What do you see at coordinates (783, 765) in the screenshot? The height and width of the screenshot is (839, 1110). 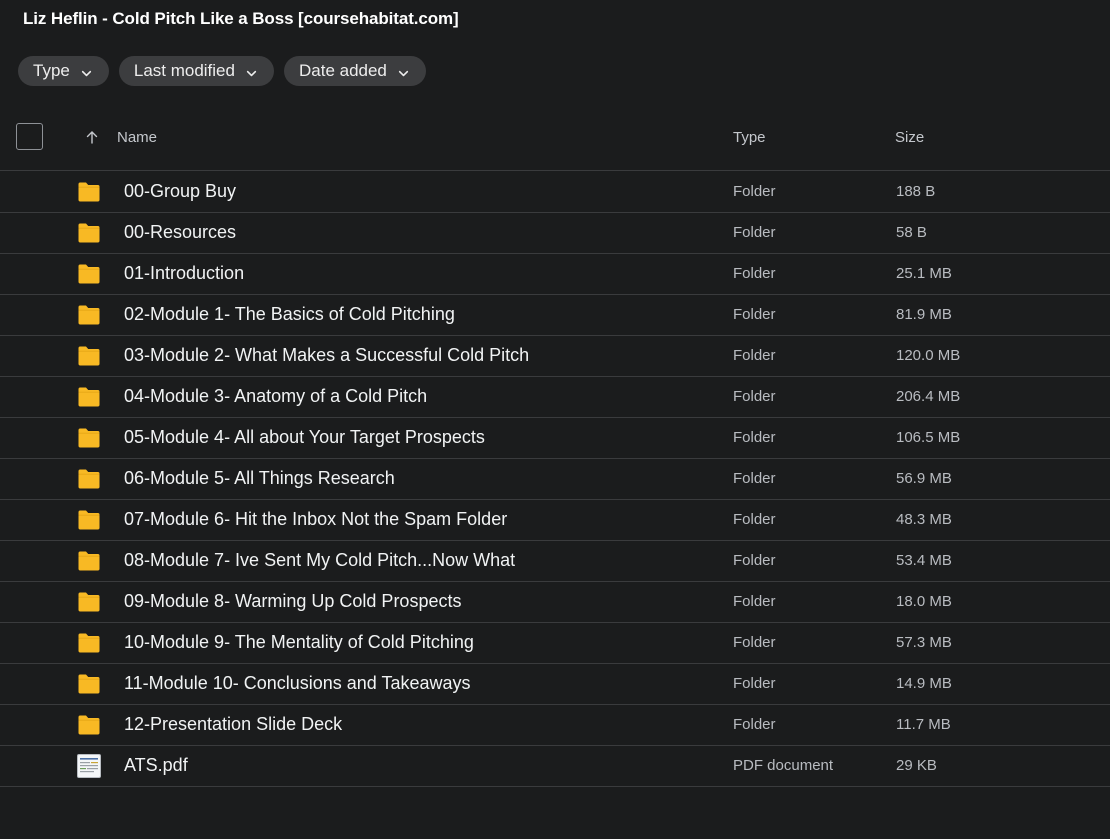 I see `row-type: PDF document` at bounding box center [783, 765].